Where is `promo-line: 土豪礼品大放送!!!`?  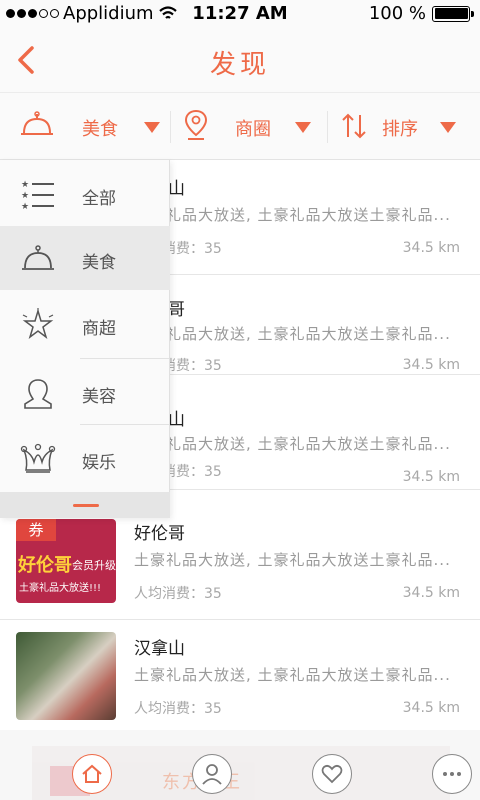 promo-line: 土豪礼品大放送!!! is located at coordinates (60, 588).